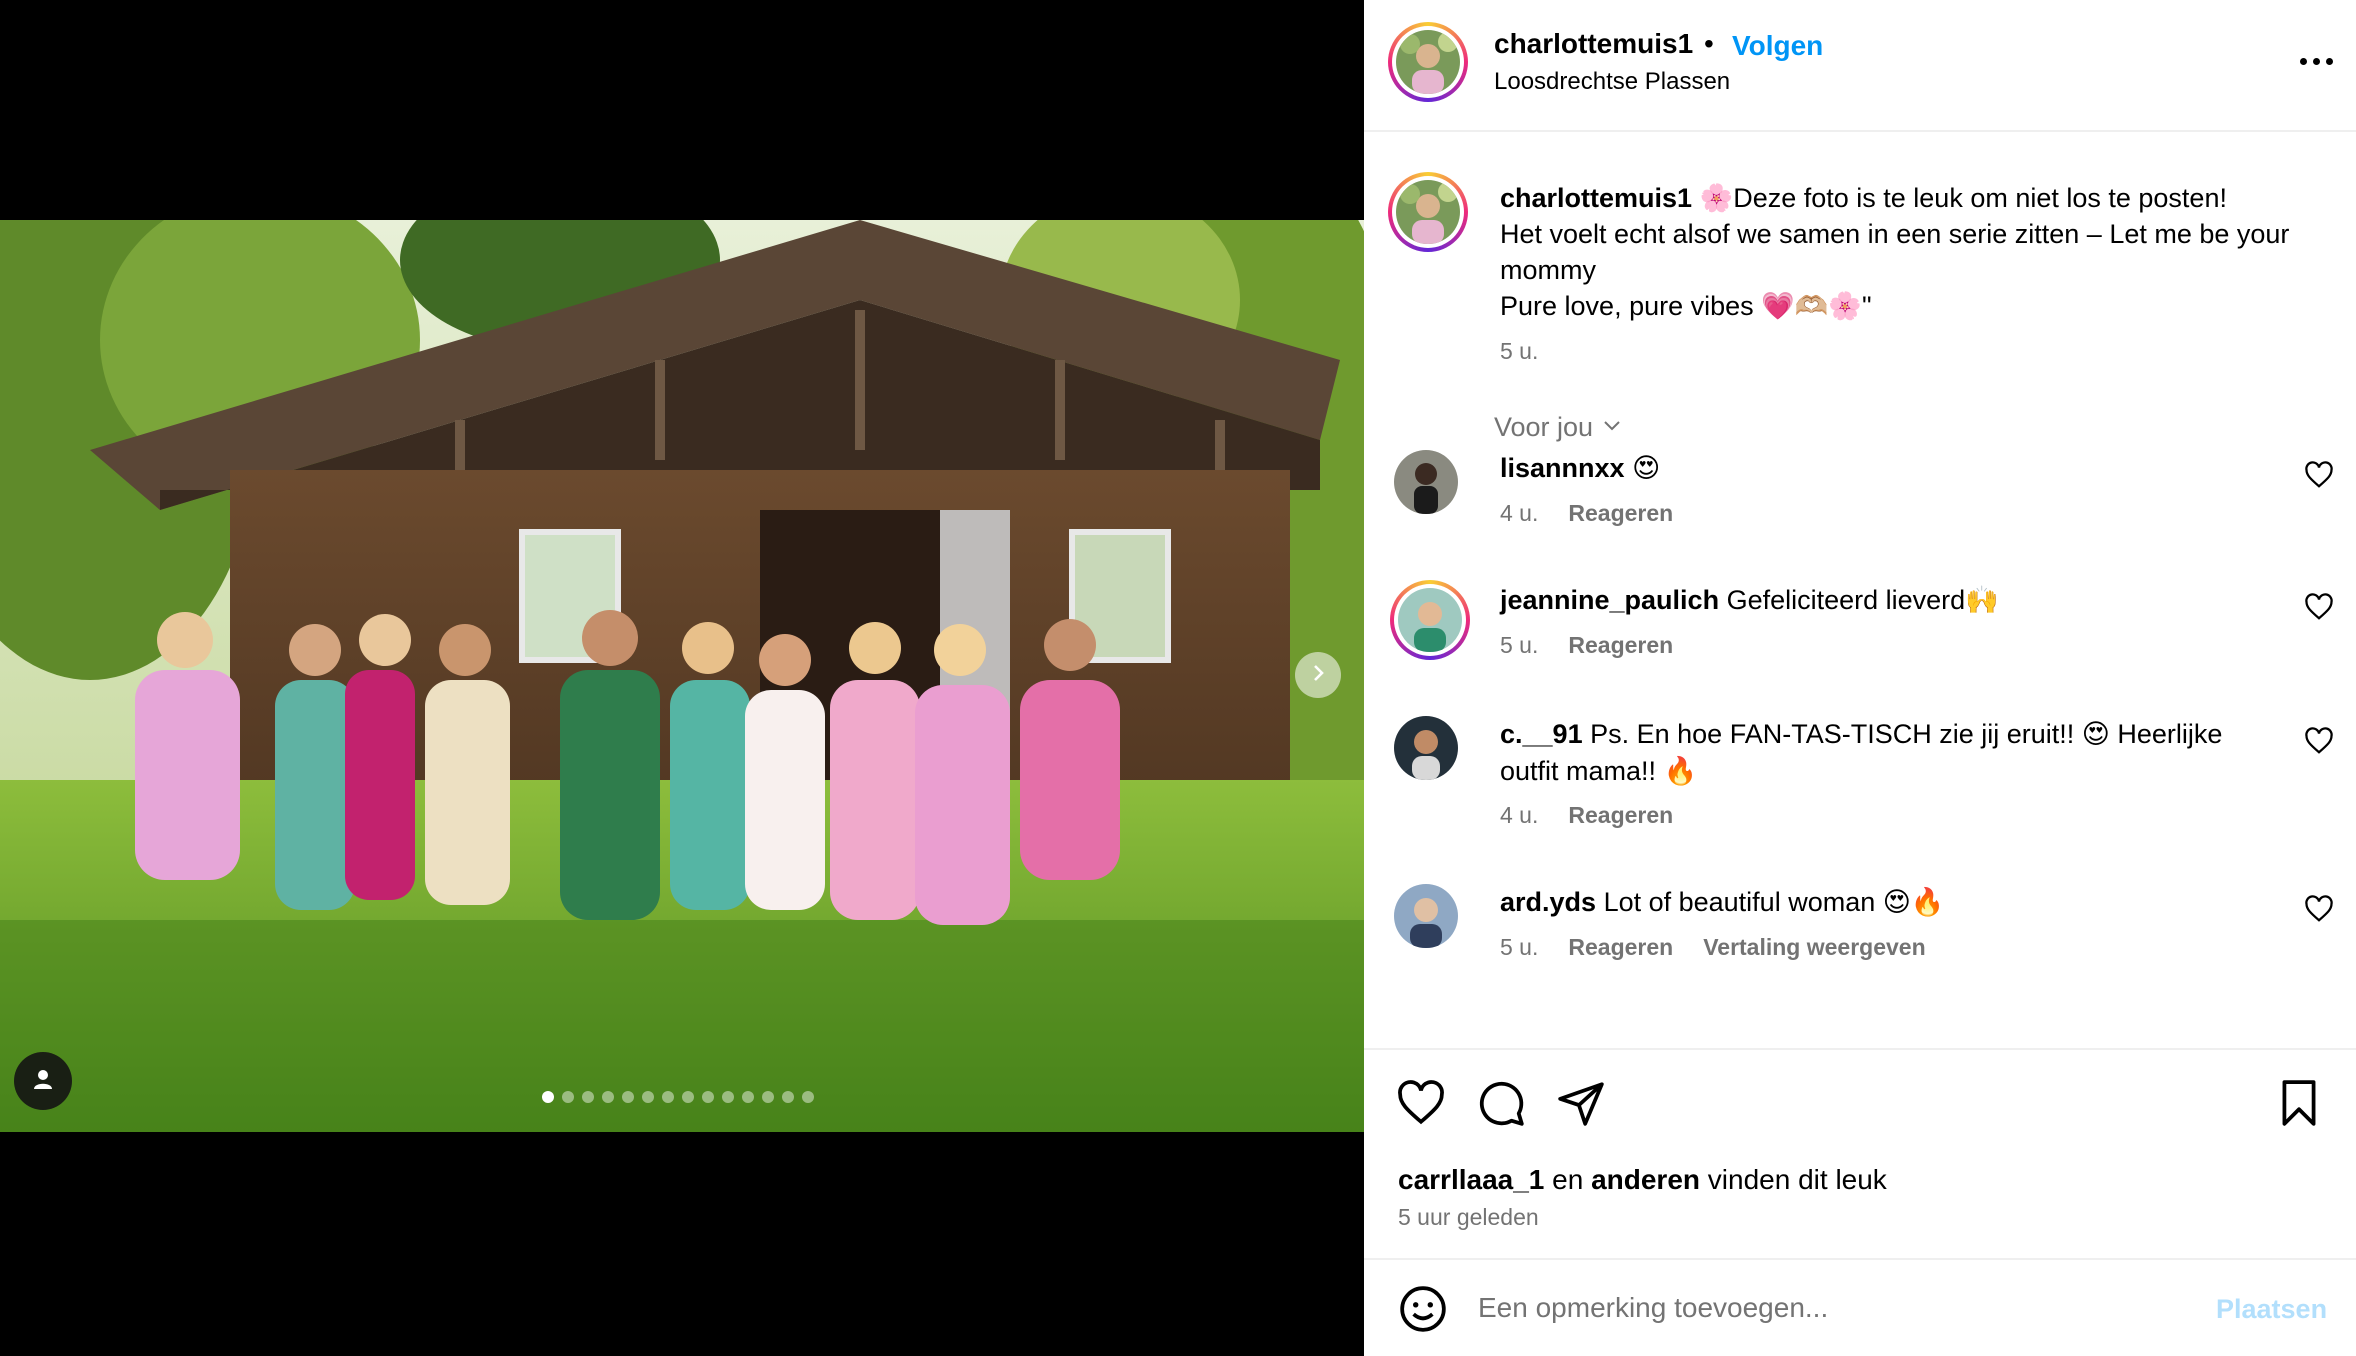  What do you see at coordinates (1686, 306) in the screenshot?
I see `caption-line-3: Pure love, pure vibes 💗🫶🏼🌸"` at bounding box center [1686, 306].